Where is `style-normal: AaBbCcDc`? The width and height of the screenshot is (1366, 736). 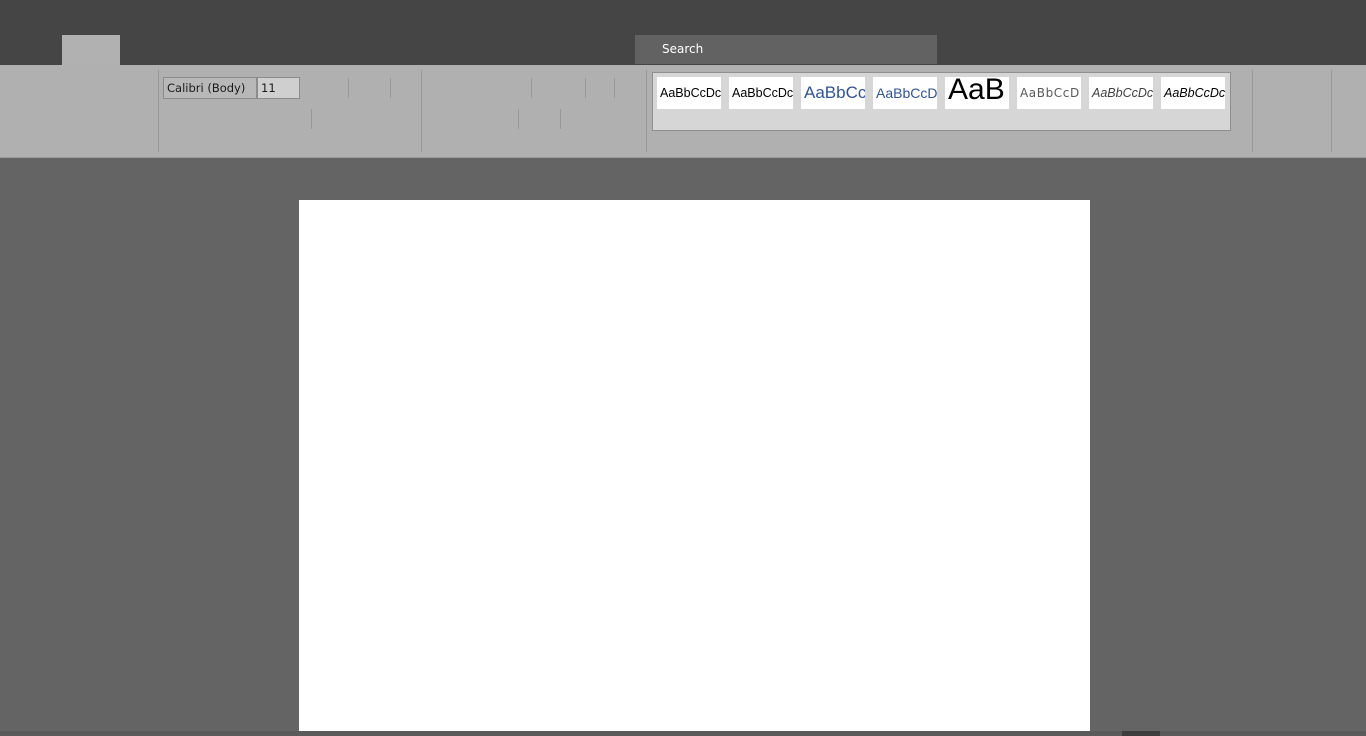
style-normal: AaBbCcDc is located at coordinates (689, 93).